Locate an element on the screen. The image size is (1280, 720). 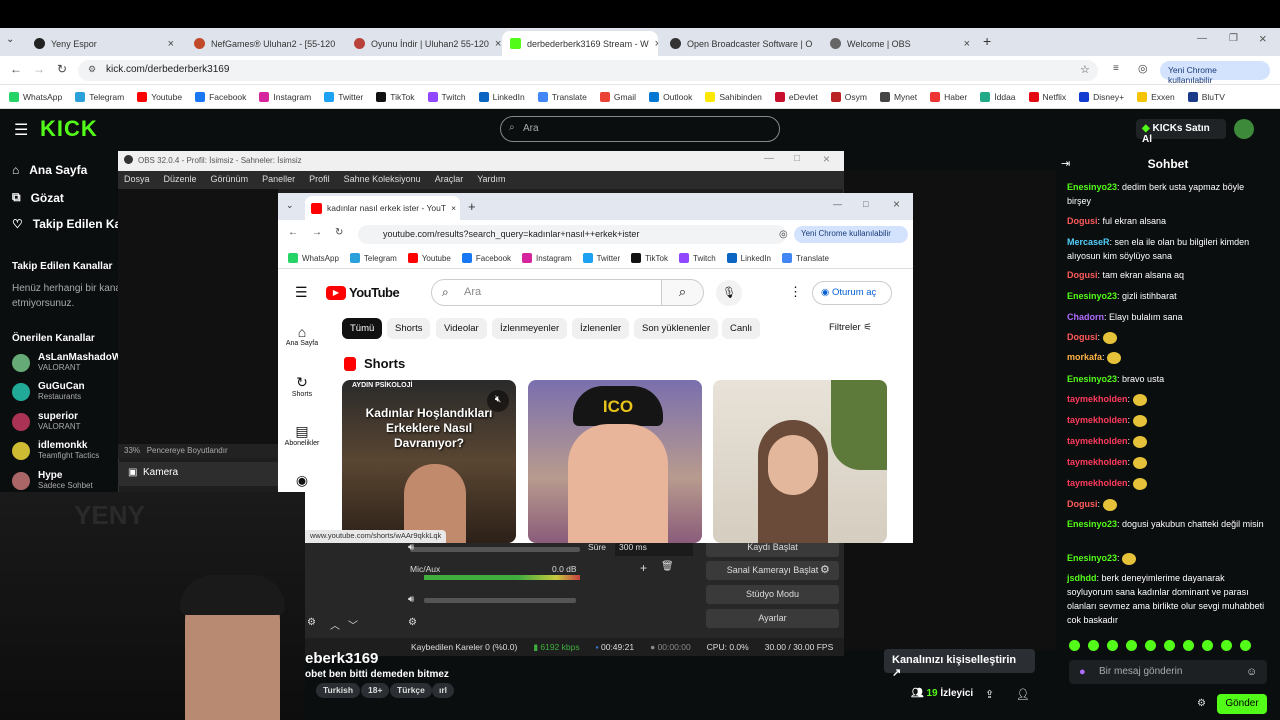
bookmark-item: Twitter is located at coordinates (601, 258).